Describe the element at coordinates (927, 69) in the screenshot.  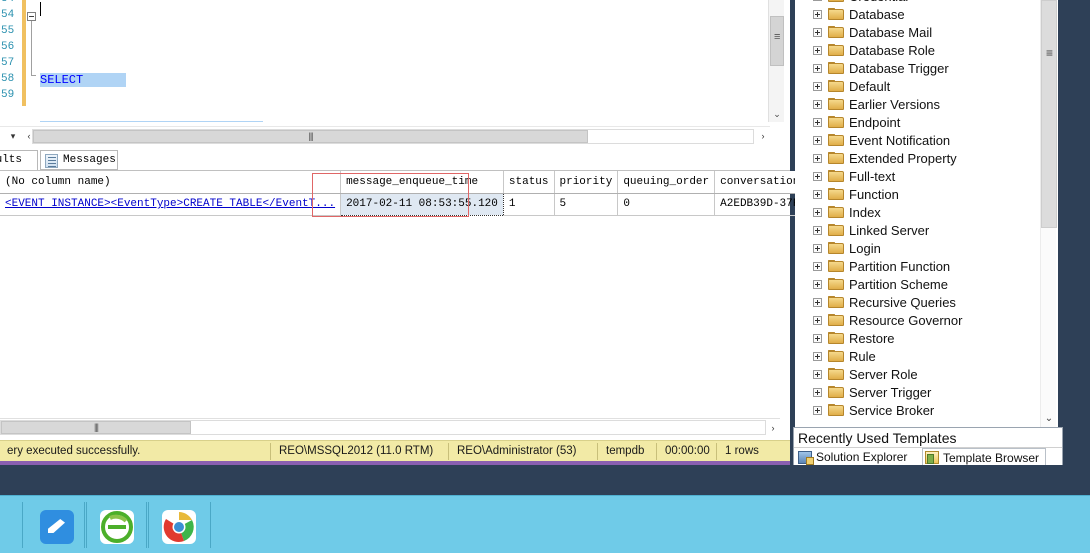
I see `oe-item-database-trigger: Database Trigger` at that location.